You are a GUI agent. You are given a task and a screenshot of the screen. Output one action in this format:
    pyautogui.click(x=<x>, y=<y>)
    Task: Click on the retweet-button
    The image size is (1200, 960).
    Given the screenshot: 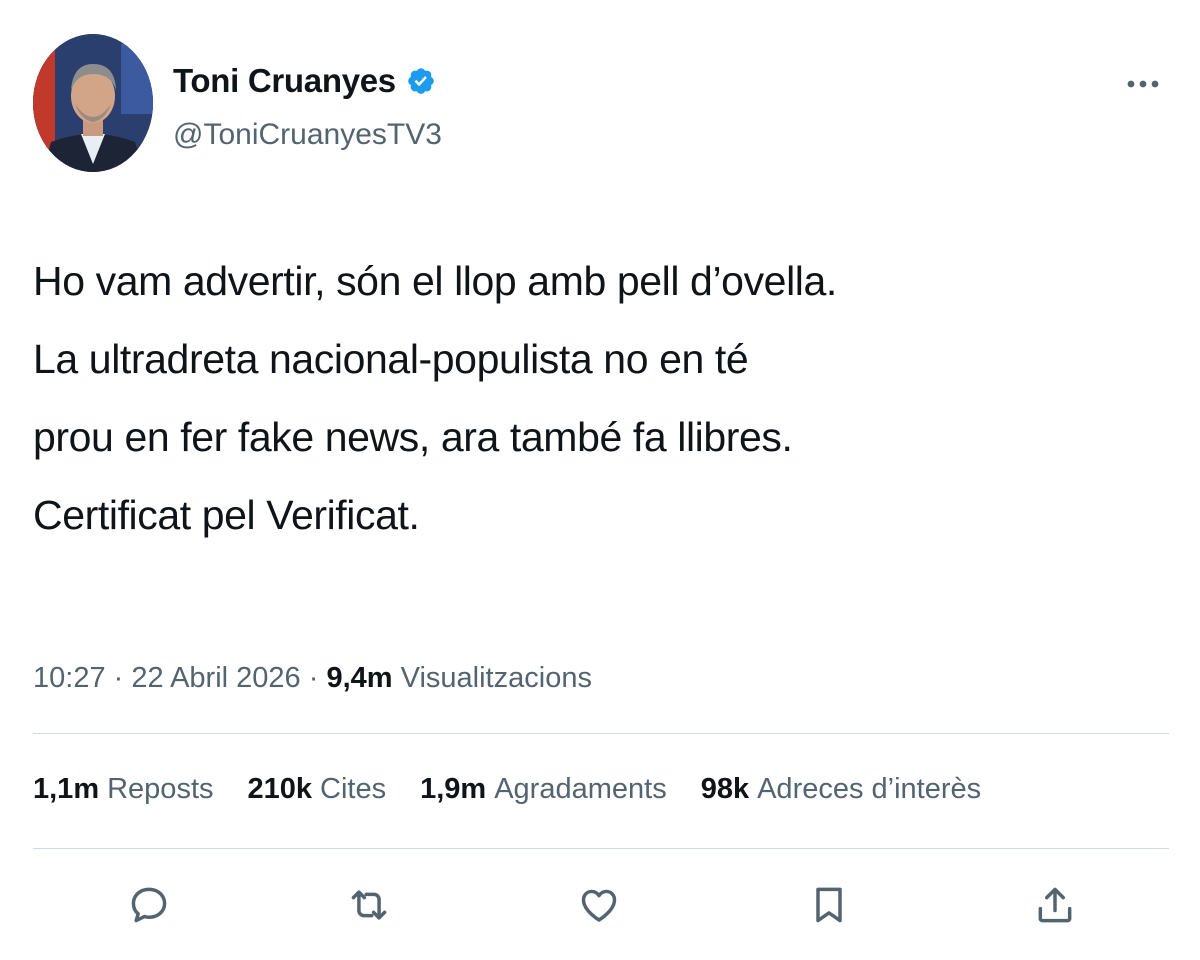 What is the action you would take?
    pyautogui.click(x=369, y=905)
    